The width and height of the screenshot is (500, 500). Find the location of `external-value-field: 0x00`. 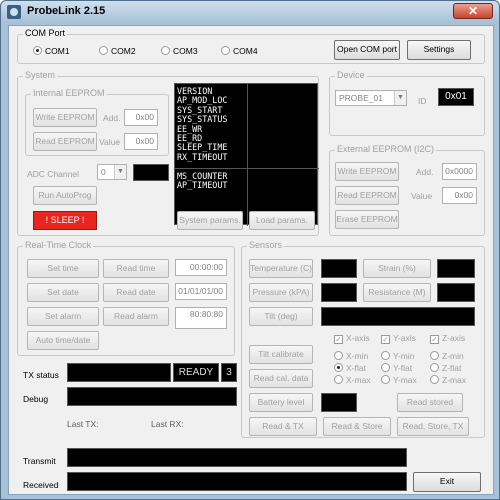

external-value-field: 0x00 is located at coordinates (459, 195).